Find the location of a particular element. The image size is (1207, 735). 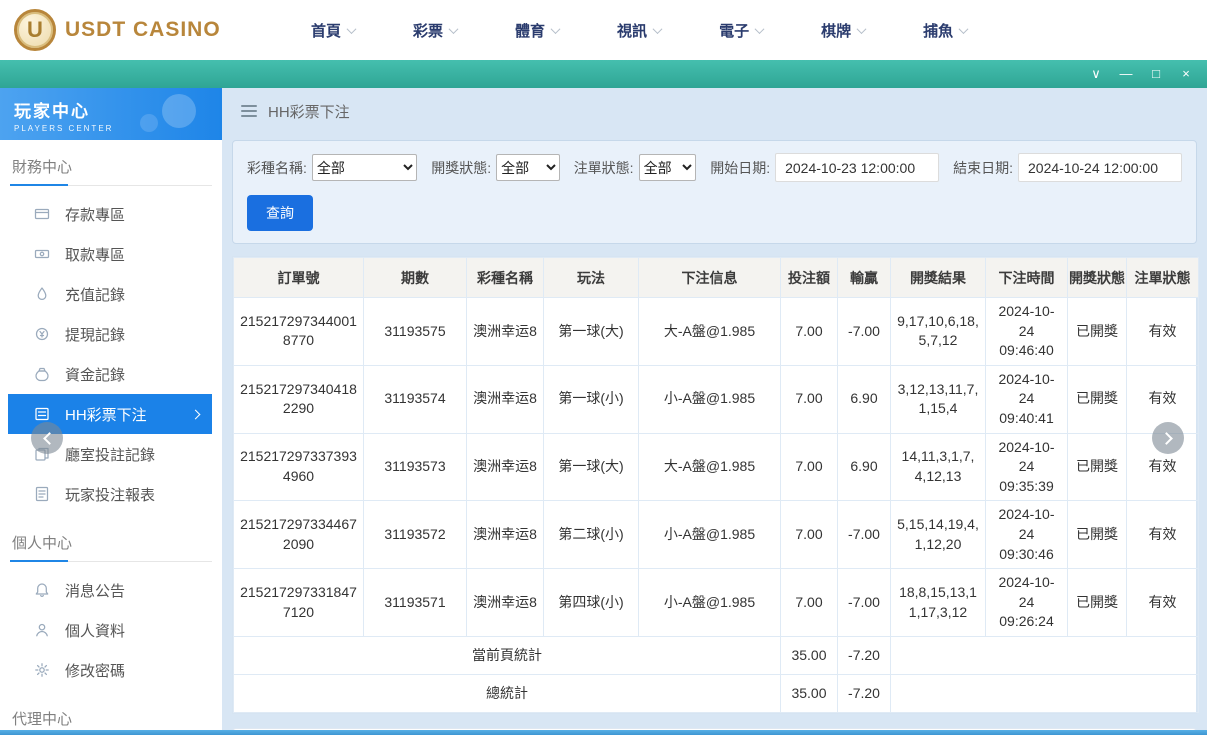

nav-item: 體育 is located at coordinates (537, 30).